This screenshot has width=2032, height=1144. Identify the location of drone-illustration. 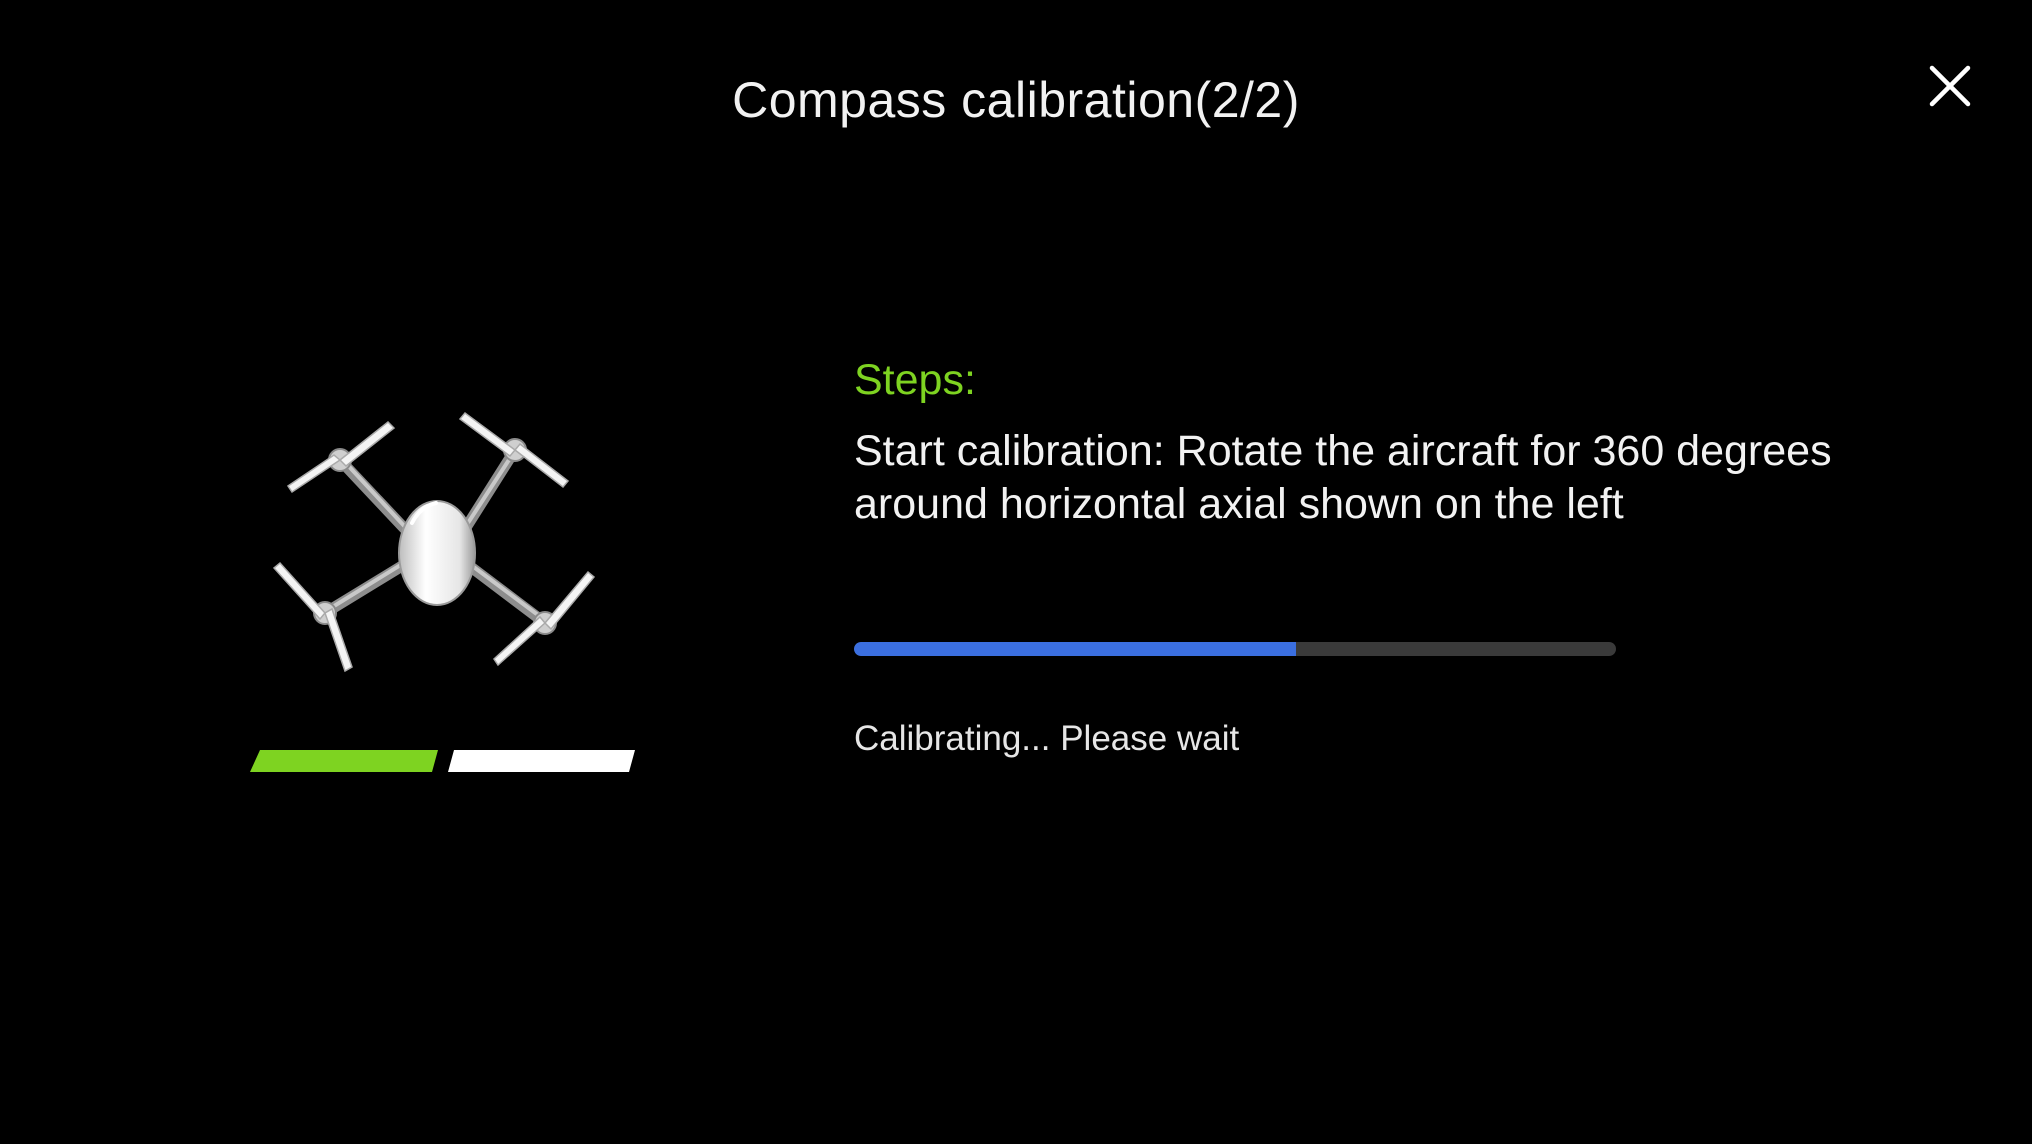
(440, 545).